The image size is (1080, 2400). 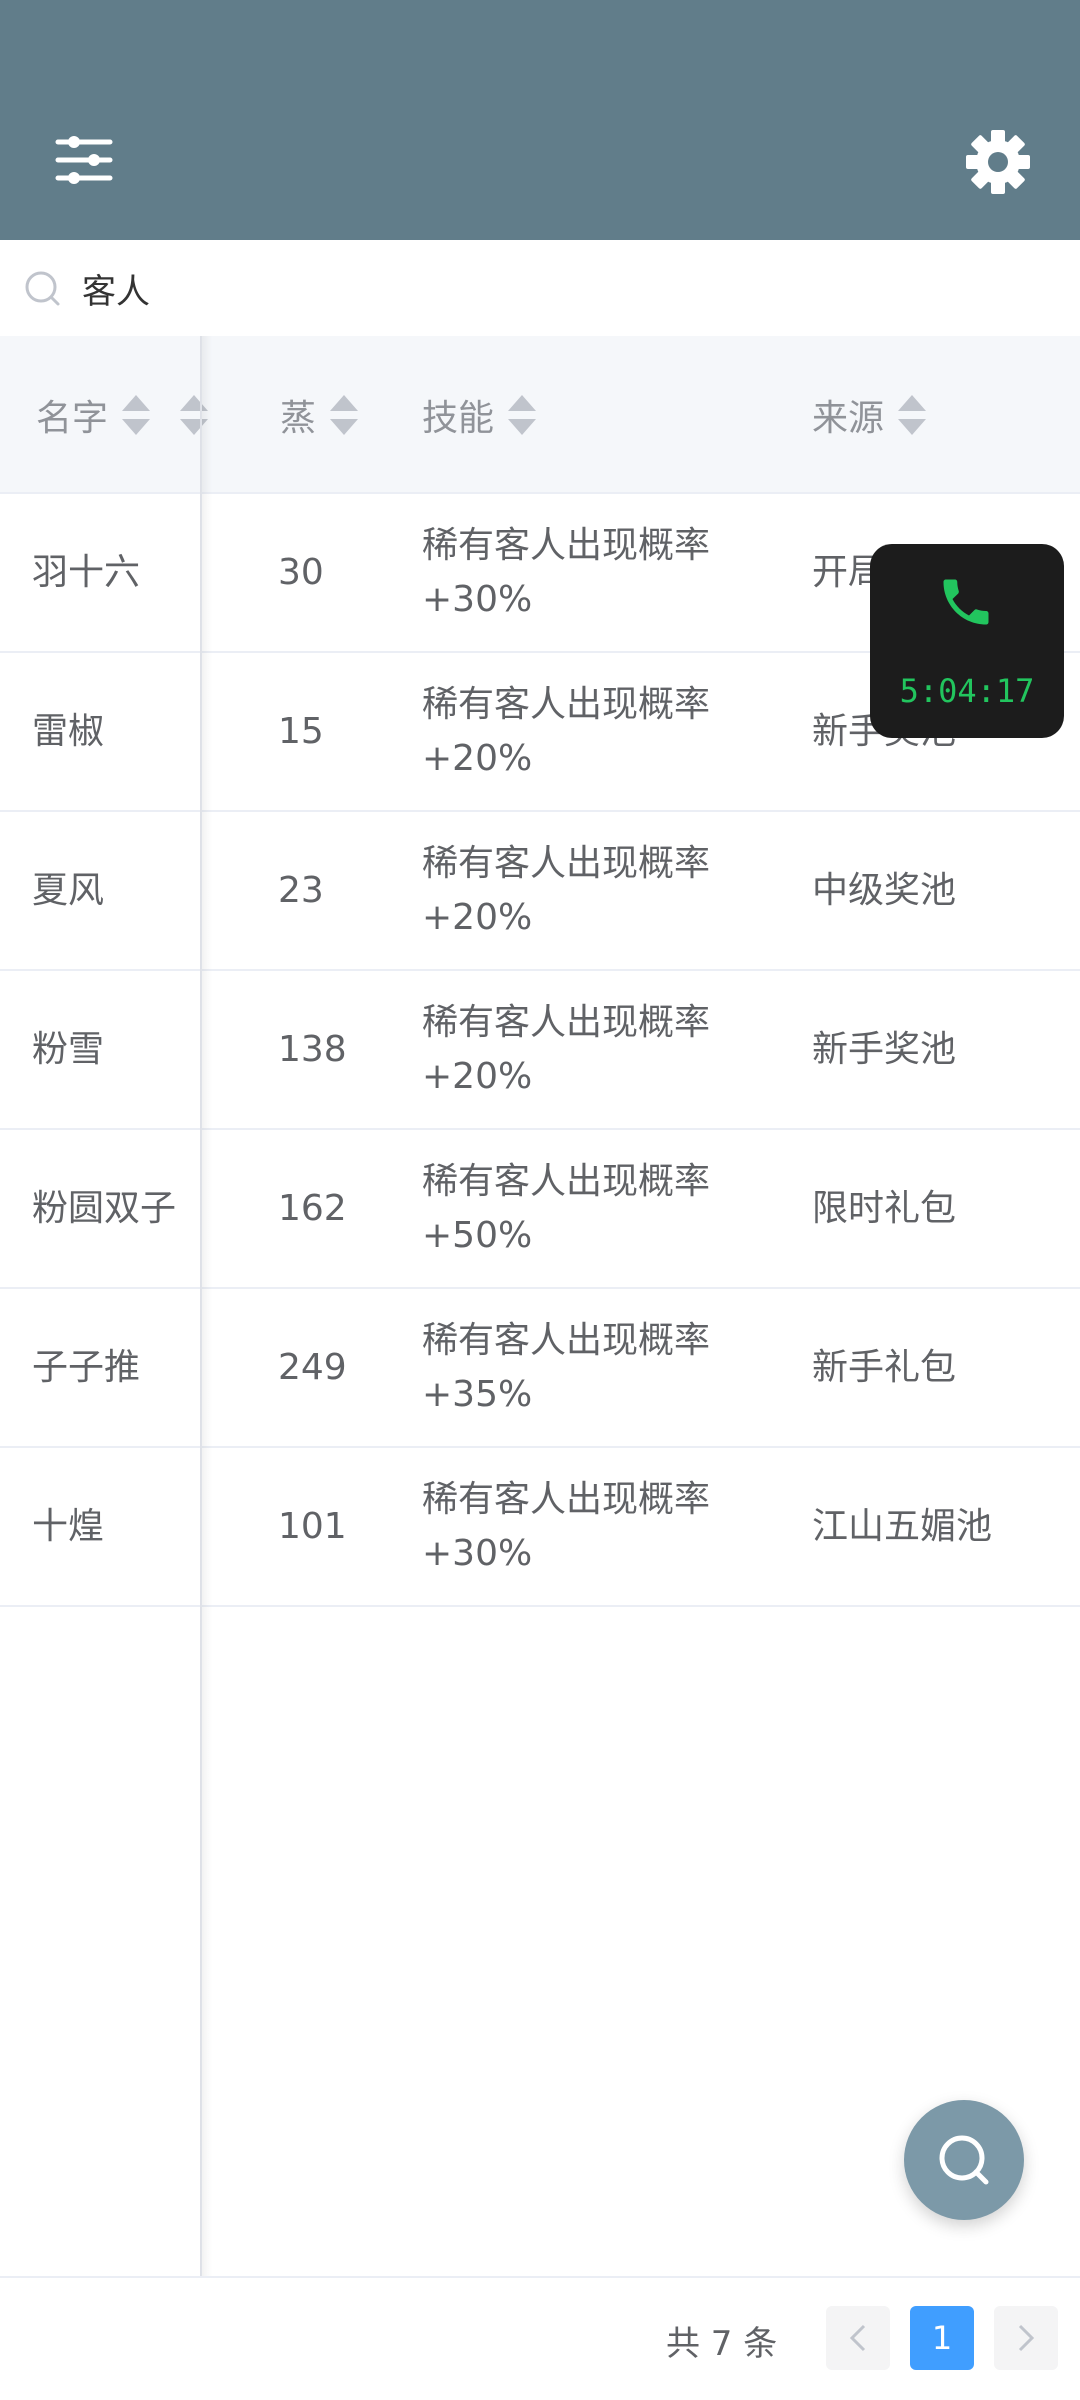 I want to click on pagination: 共 7 条 1, so click(x=540, y=2338).